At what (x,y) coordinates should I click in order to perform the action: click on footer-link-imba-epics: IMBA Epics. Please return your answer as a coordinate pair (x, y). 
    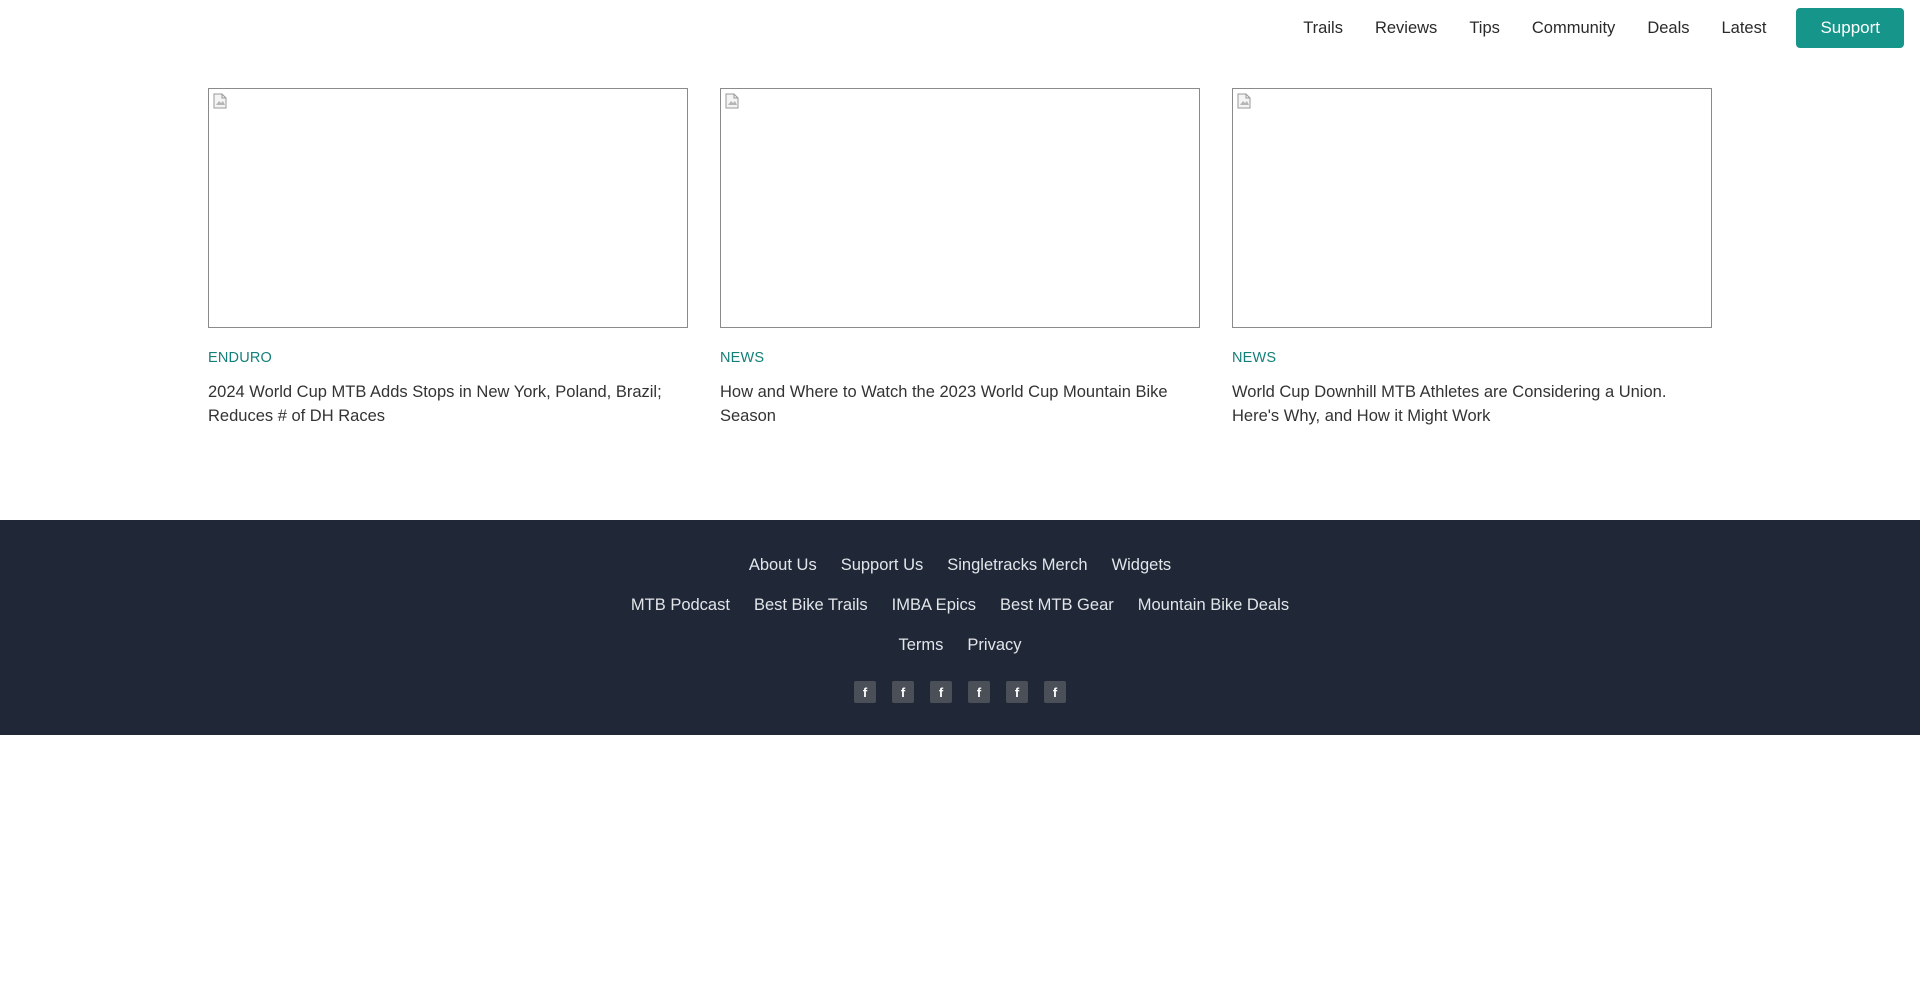
    Looking at the image, I should click on (934, 605).